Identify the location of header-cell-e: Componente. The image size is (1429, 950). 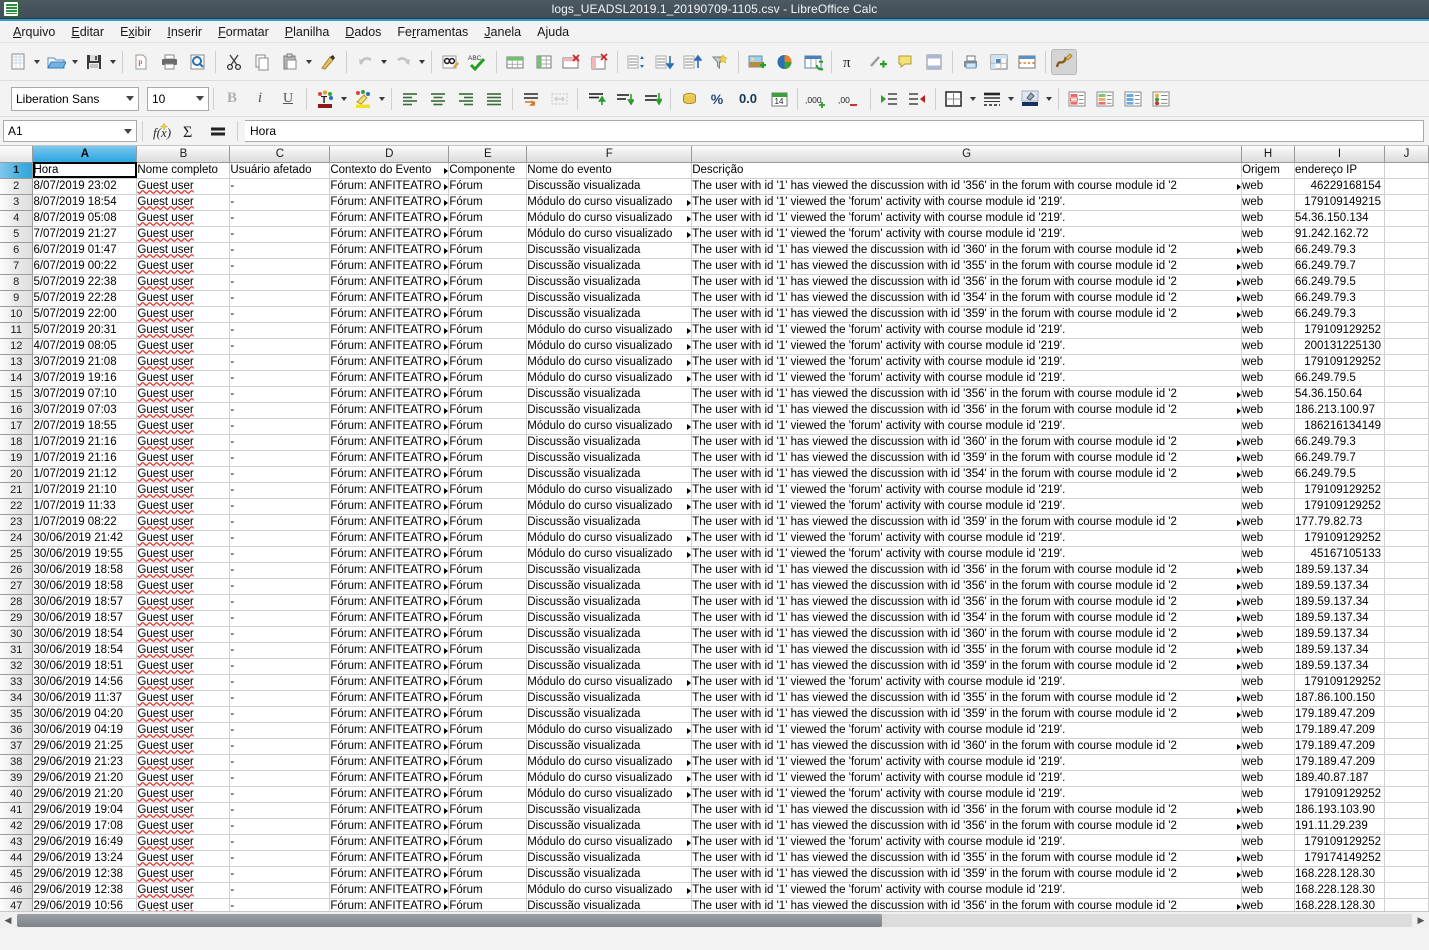
(488, 170).